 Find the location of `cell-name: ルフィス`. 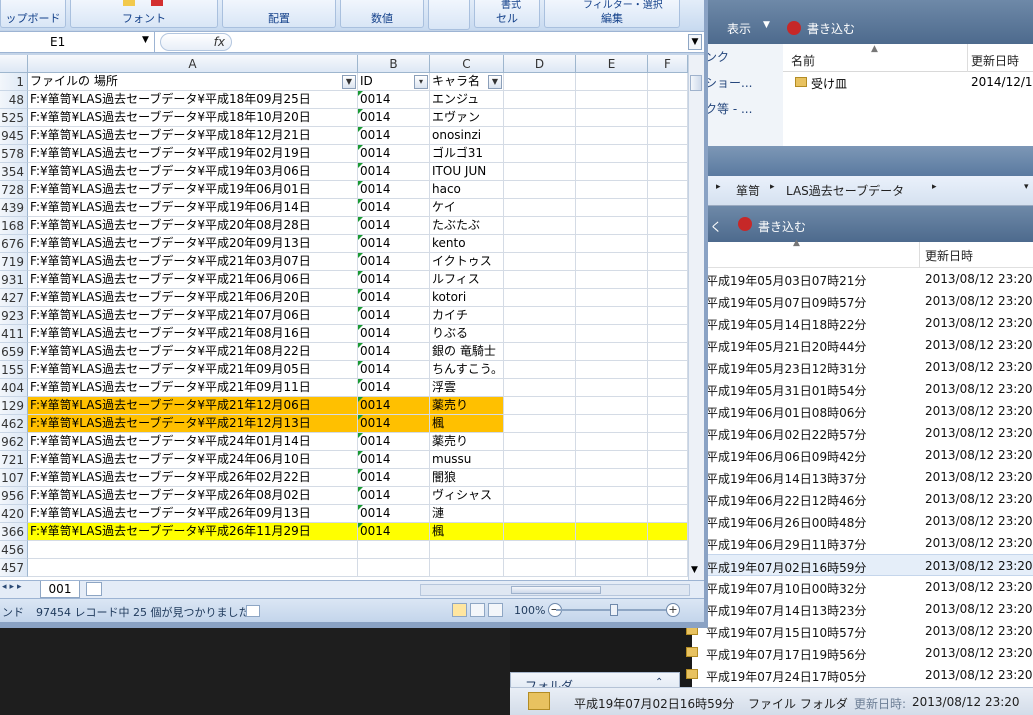

cell-name: ルフィス is located at coordinates (467, 280).